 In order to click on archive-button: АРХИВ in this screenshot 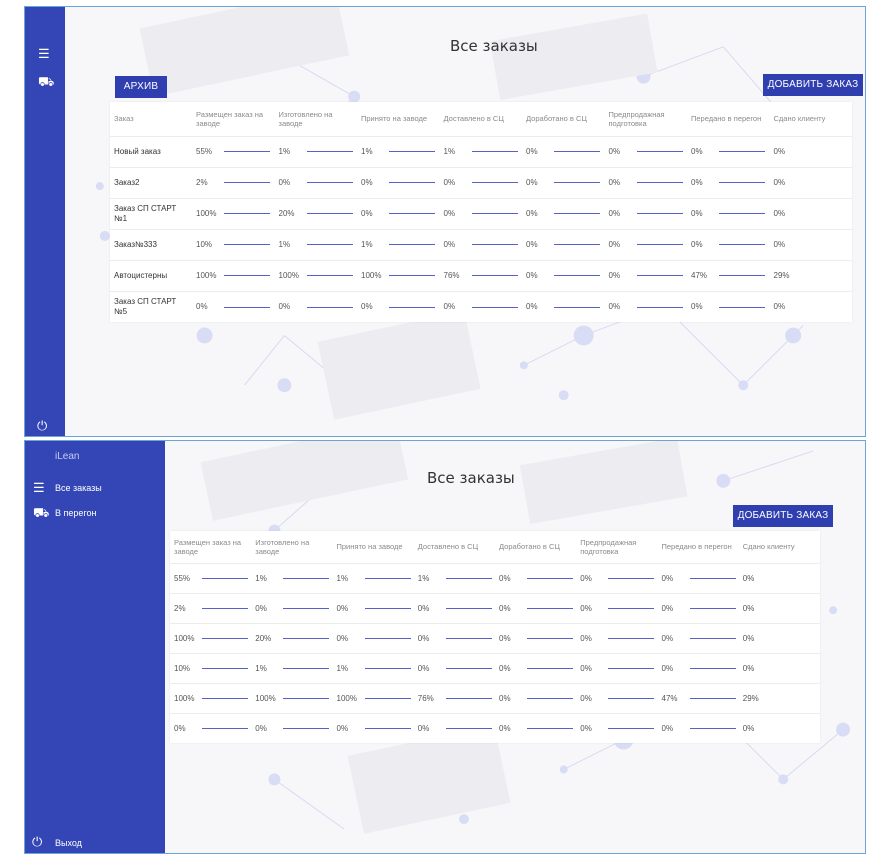, I will do `click(141, 87)`.